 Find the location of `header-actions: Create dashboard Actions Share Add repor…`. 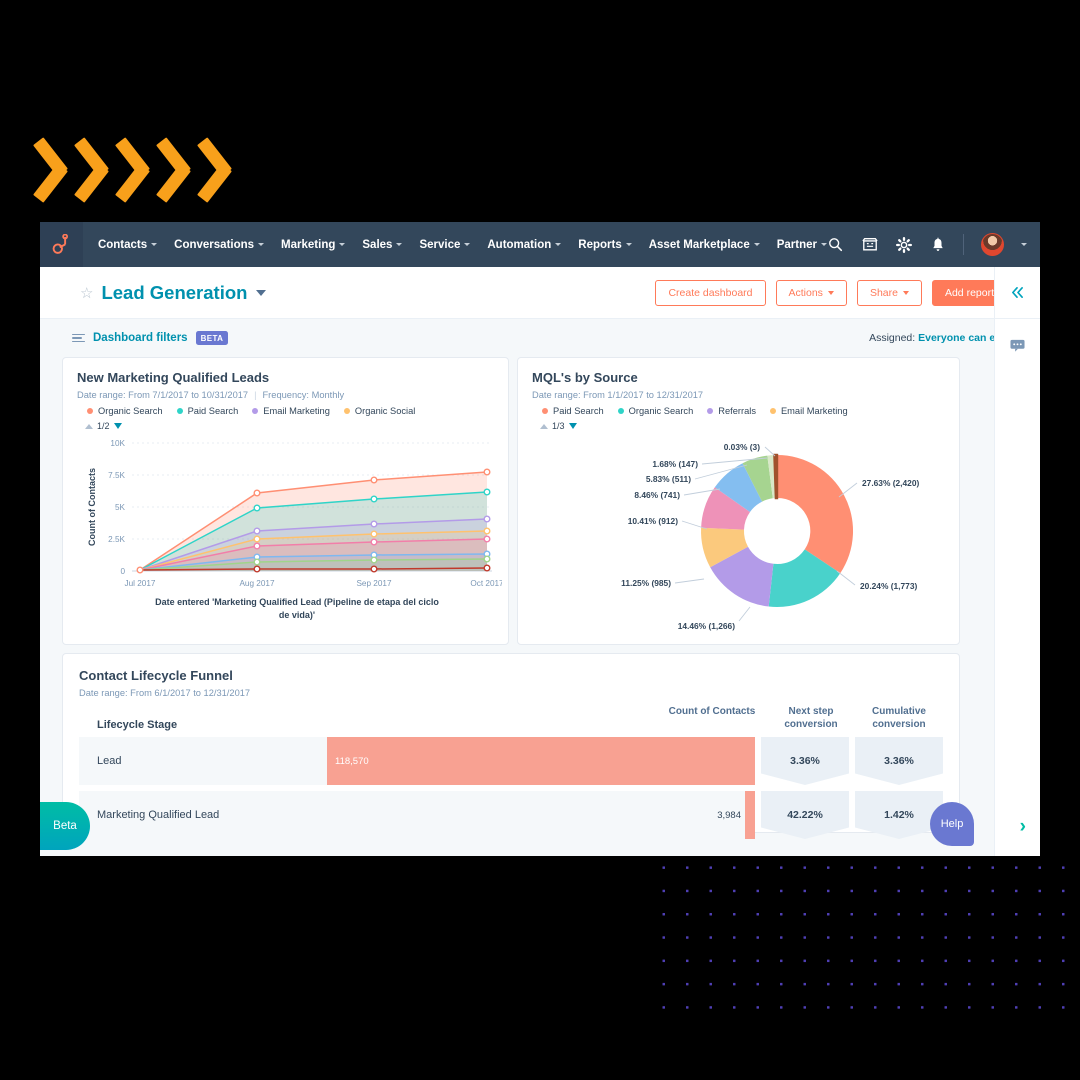

header-actions: Create dashboard Actions Share Add repor… is located at coordinates (836, 292).